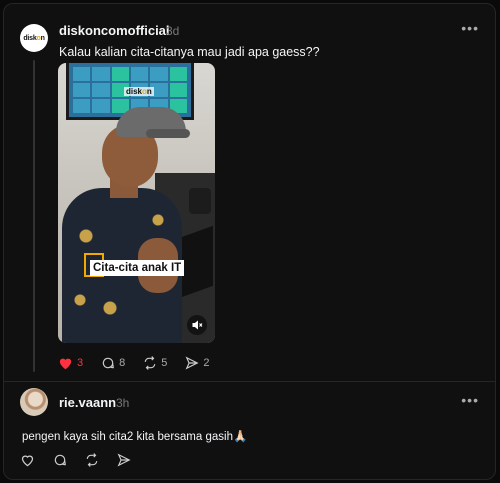 The width and height of the screenshot is (500, 483). I want to click on reply-repost-button, so click(92, 460).